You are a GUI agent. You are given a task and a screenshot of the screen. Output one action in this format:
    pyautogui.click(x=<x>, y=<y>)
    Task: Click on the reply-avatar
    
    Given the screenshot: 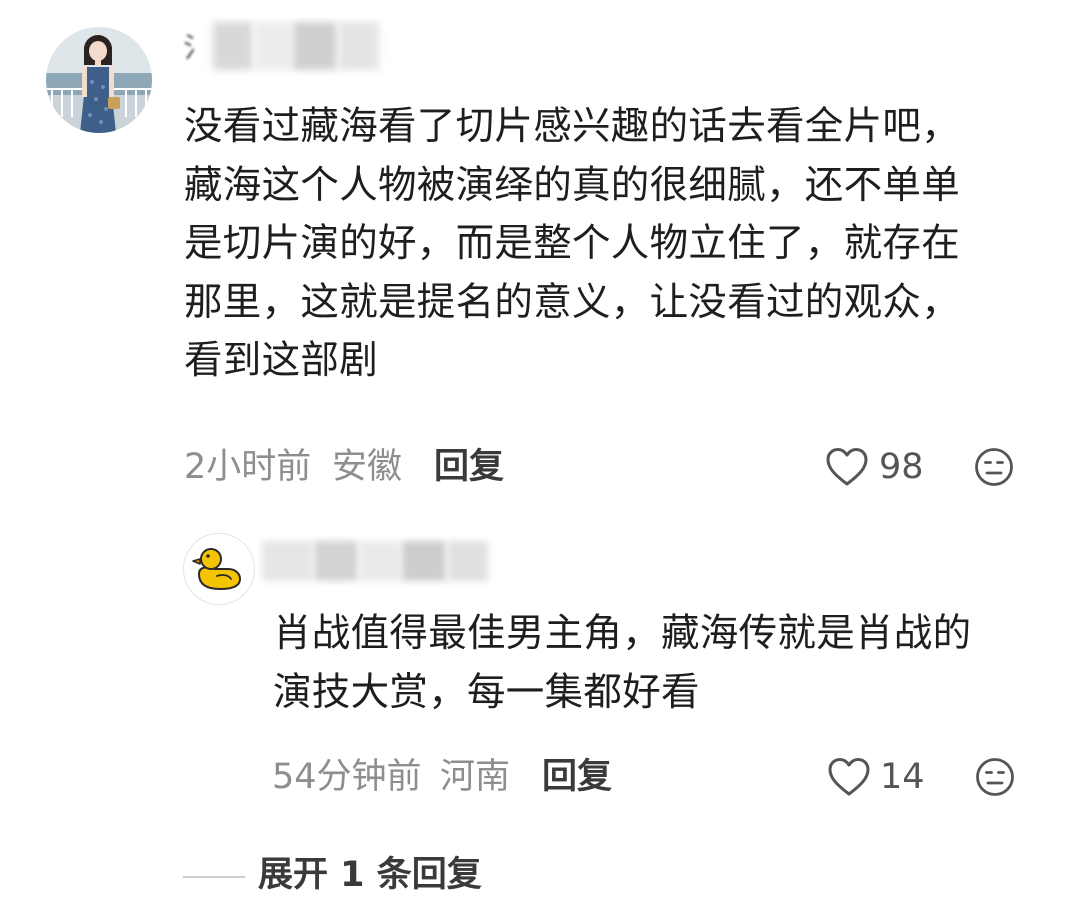 What is the action you would take?
    pyautogui.click(x=219, y=569)
    